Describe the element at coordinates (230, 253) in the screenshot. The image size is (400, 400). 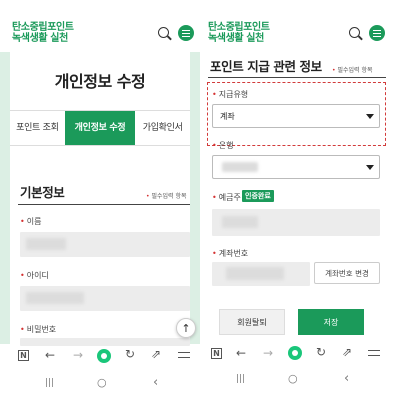
I see `field-label-account: • 계좌번호` at that location.